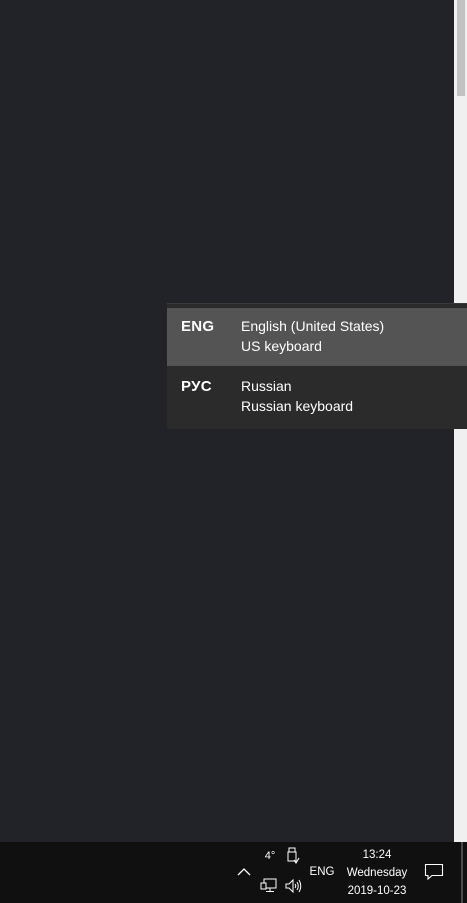  Describe the element at coordinates (462, 872) in the screenshot. I see `show-desktop-button` at that location.